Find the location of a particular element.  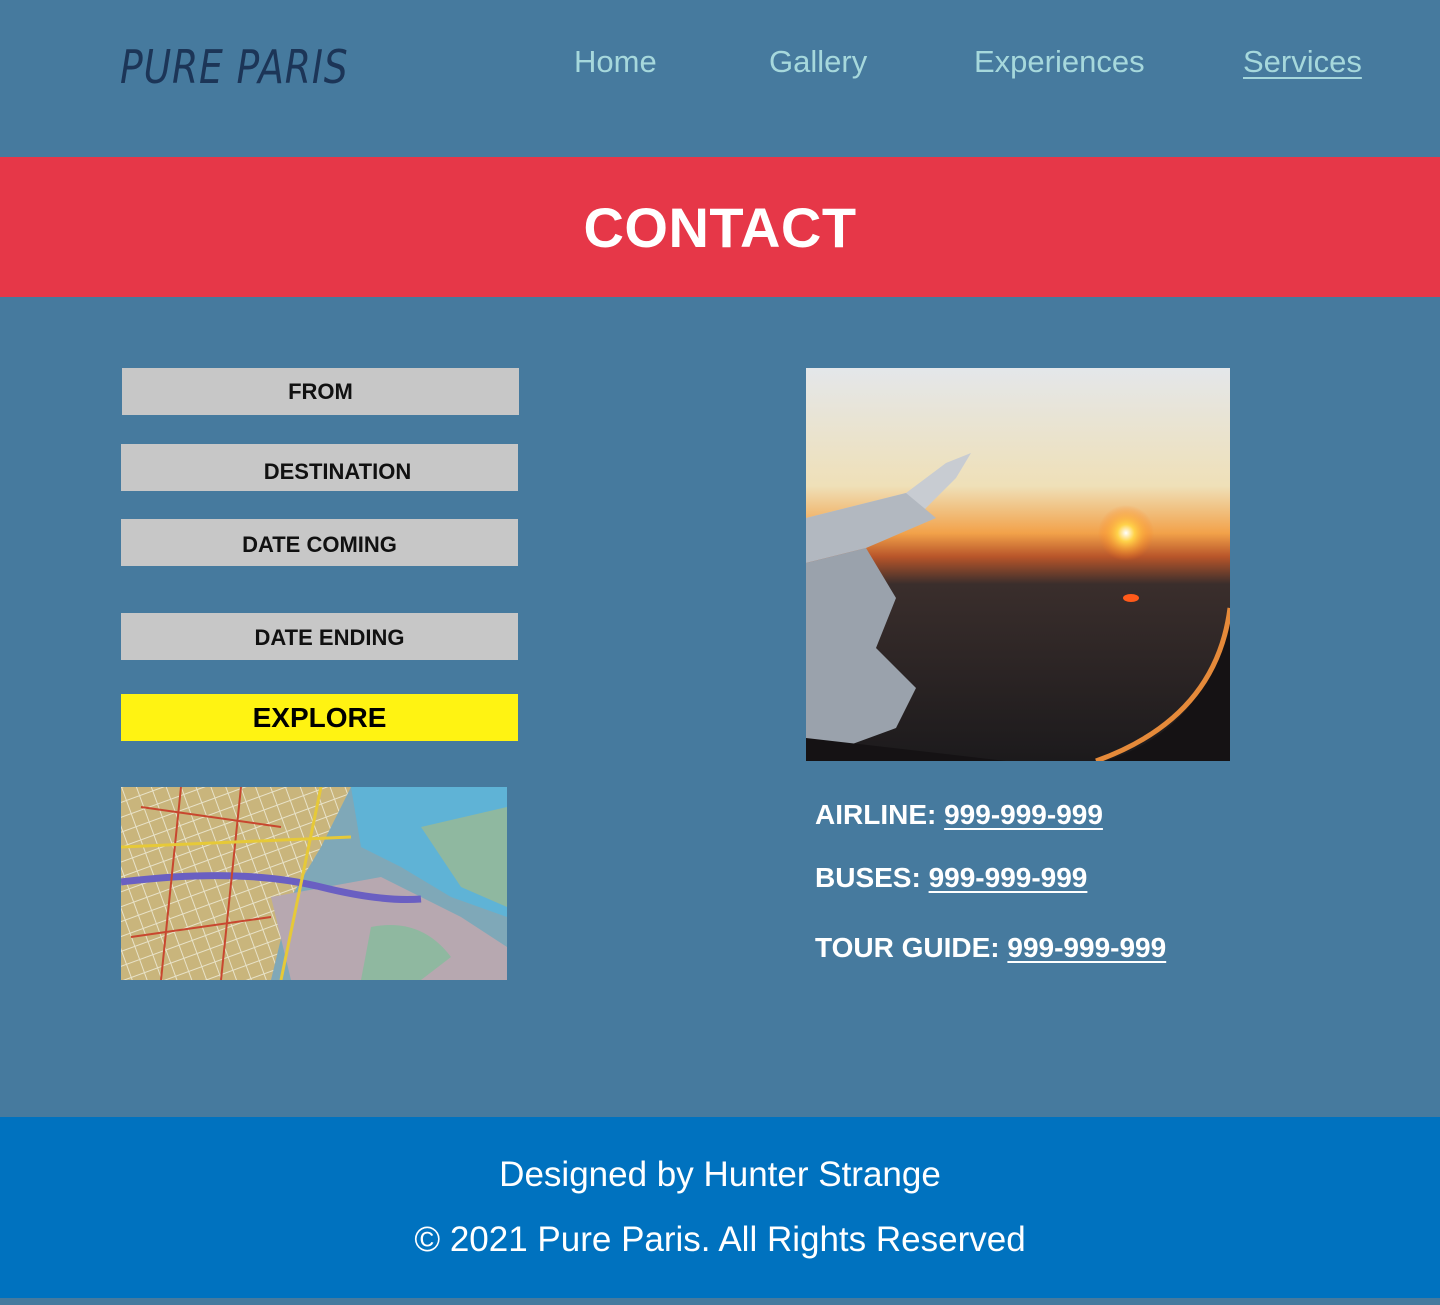

date-coming-field: DATE COMING is located at coordinates (319, 542).